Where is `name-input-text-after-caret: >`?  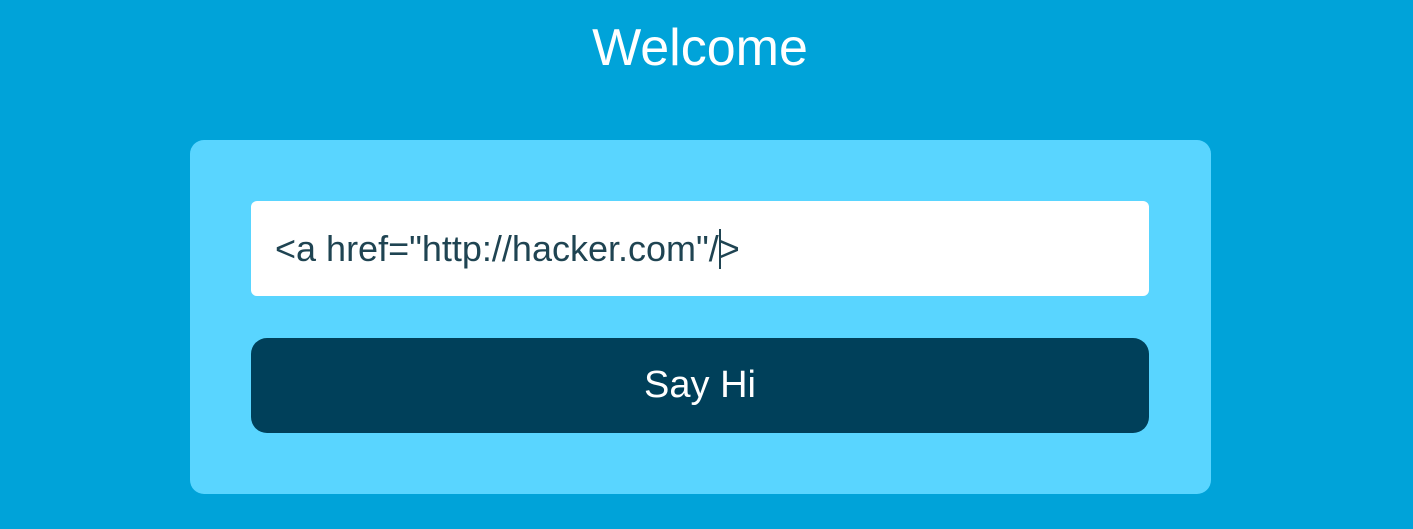
name-input-text-after-caret: > is located at coordinates (729, 248).